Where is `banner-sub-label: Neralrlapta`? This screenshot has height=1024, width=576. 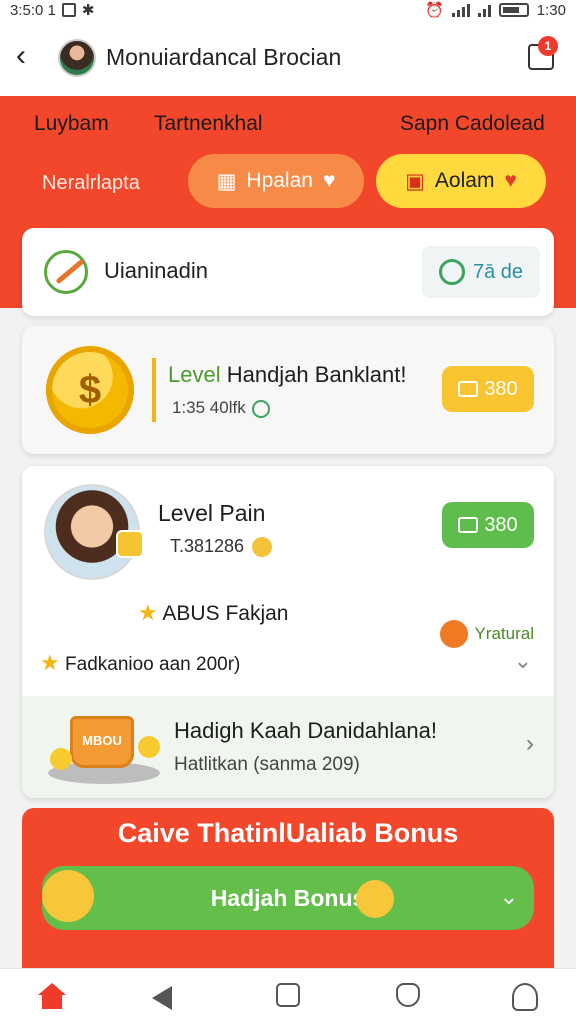 banner-sub-label: Neralrlapta is located at coordinates (91, 183).